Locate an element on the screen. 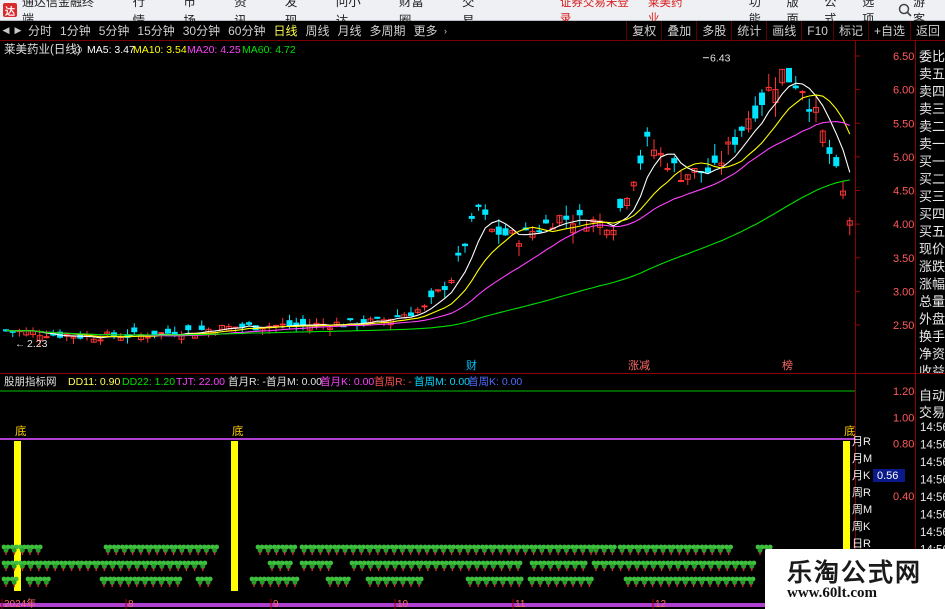 This screenshot has height=609, width=945. quote-field-label: 卖三 is located at coordinates (932, 109).